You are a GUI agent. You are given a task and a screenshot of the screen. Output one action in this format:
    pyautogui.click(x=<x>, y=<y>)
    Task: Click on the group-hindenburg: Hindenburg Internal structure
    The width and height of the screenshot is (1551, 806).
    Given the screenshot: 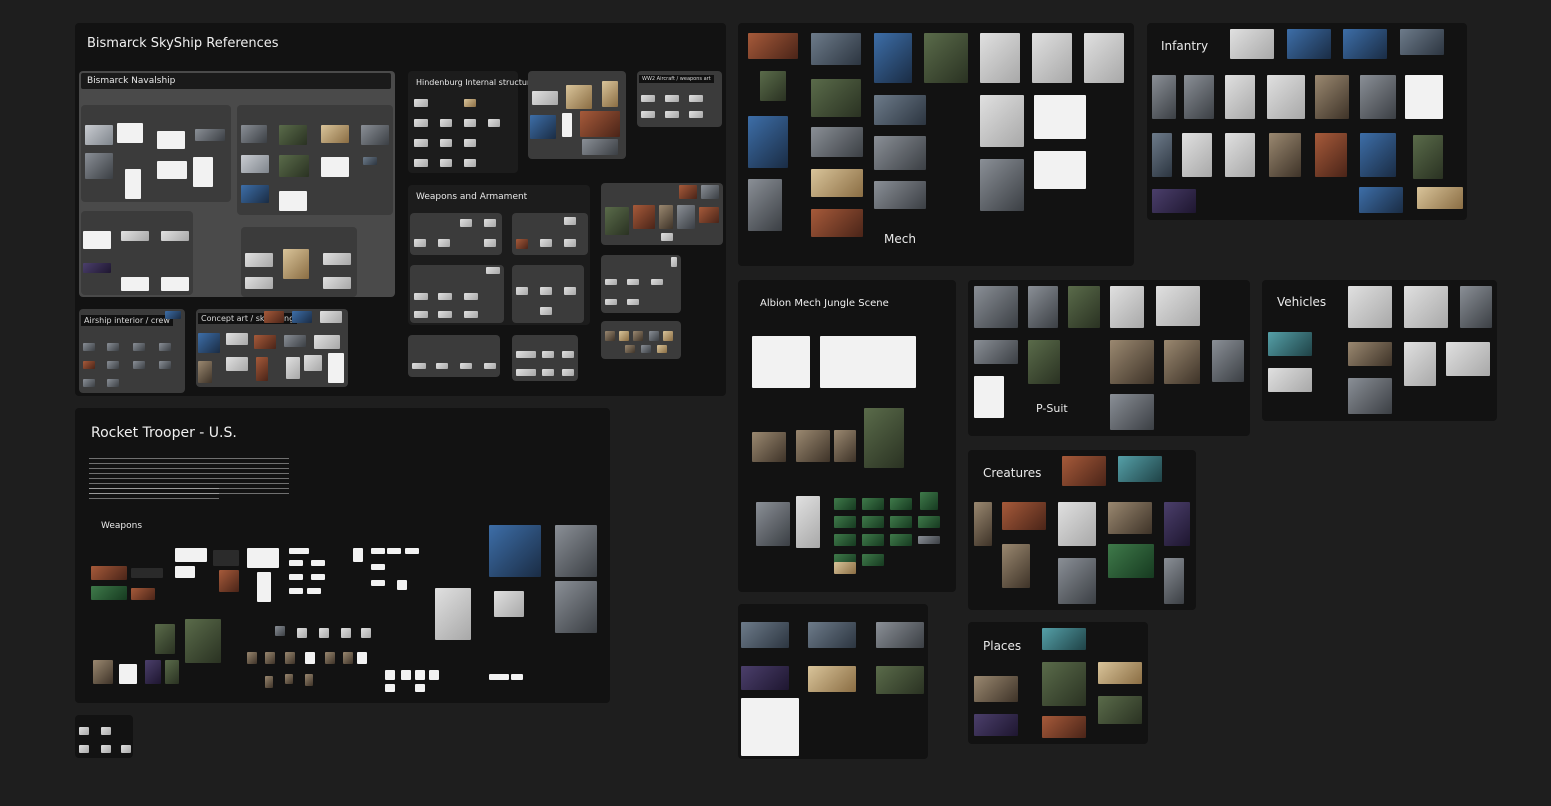 What is the action you would take?
    pyautogui.click(x=471, y=122)
    